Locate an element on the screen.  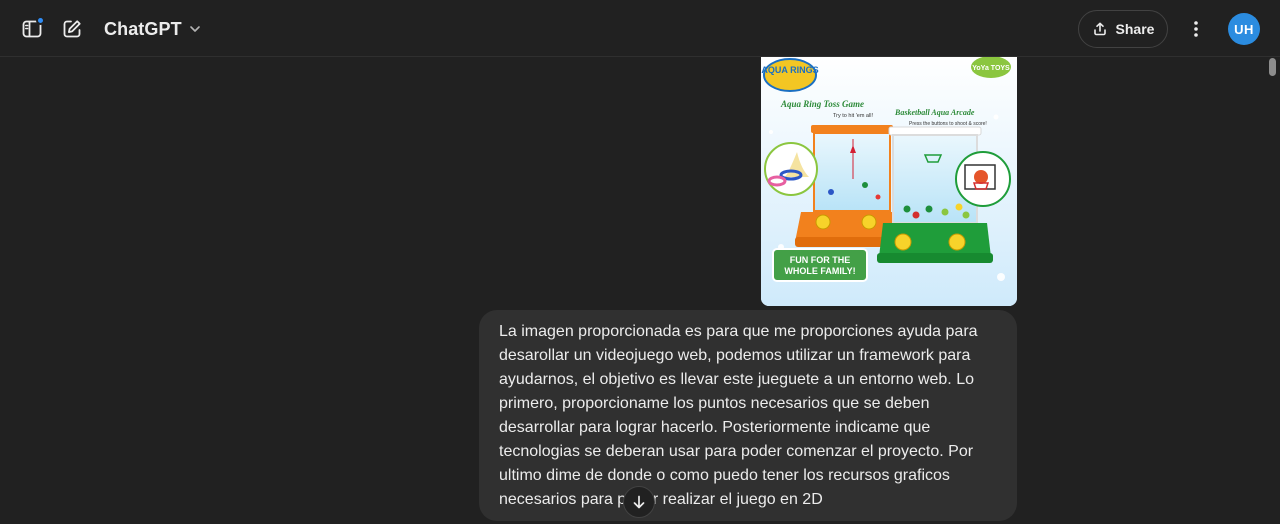
badge-line-2: WHOLE FAMILY! is located at coordinates (819, 271).